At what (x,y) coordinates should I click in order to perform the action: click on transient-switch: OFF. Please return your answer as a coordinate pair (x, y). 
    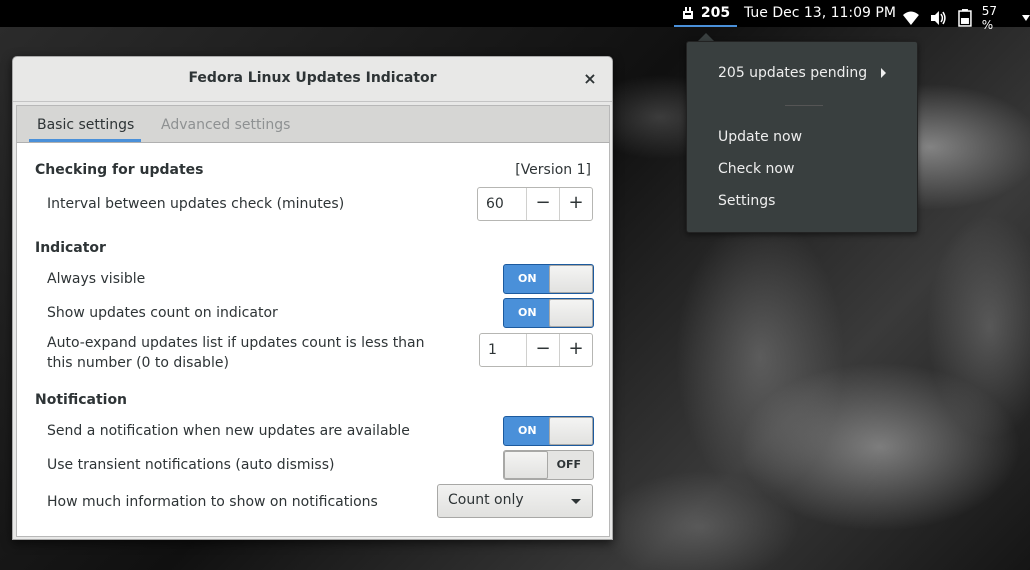
    Looking at the image, I should click on (548, 465).